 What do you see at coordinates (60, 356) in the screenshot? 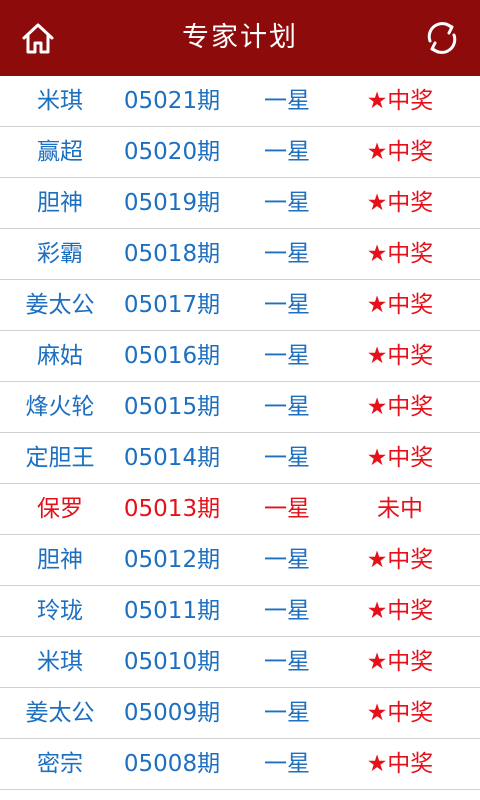
I see `expert-name: 麻姑` at bounding box center [60, 356].